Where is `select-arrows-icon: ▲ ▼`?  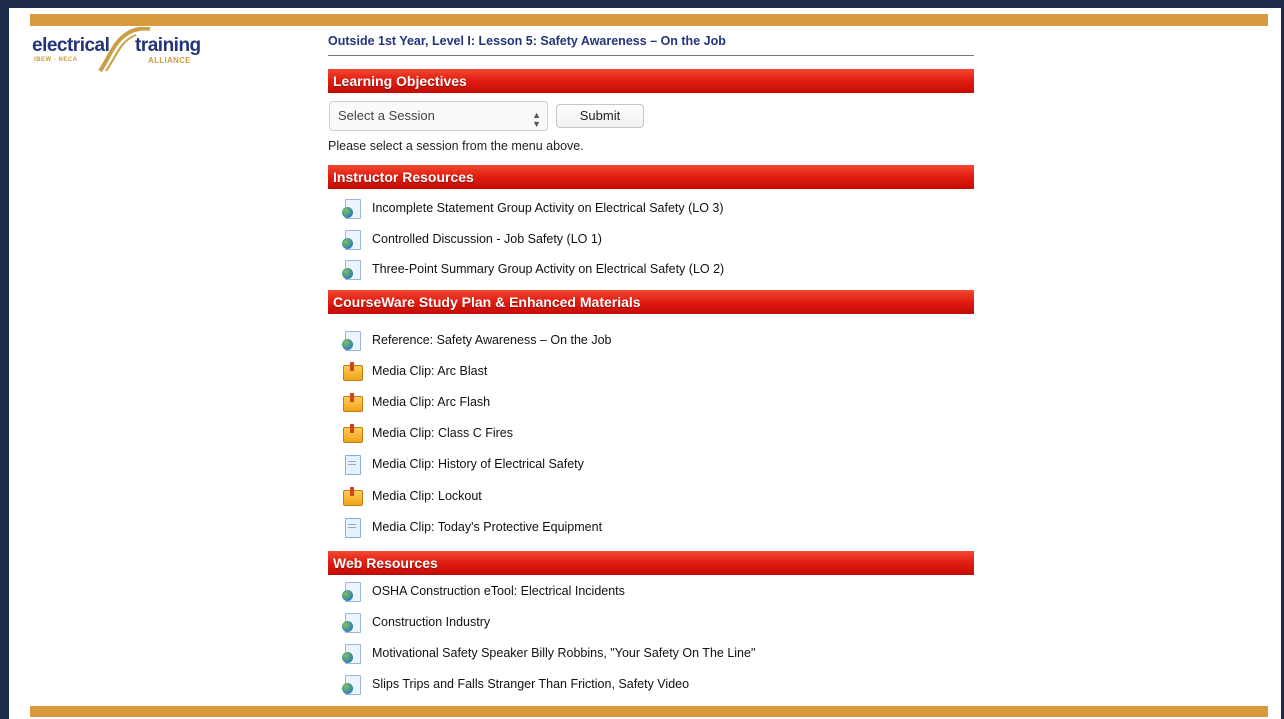 select-arrows-icon: ▲ ▼ is located at coordinates (536, 119).